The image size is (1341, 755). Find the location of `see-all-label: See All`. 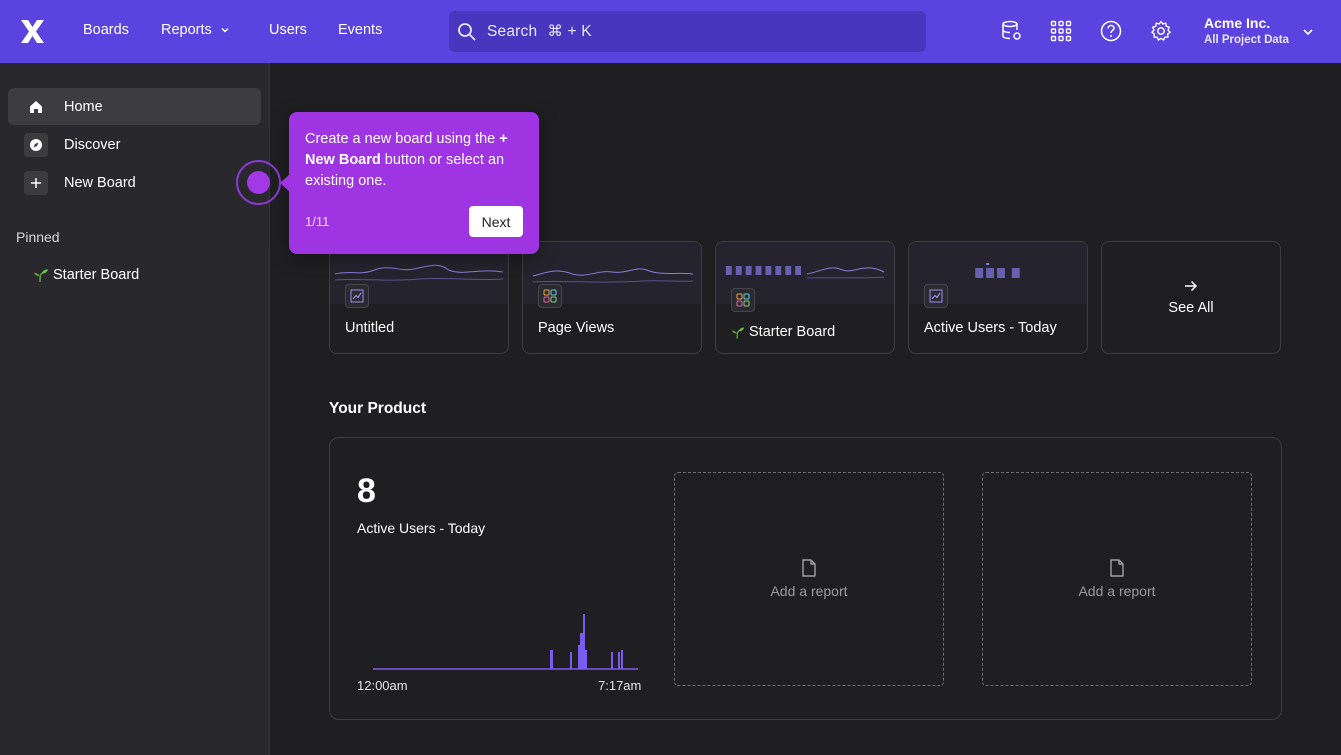

see-all-label: See All is located at coordinates (1191, 307).